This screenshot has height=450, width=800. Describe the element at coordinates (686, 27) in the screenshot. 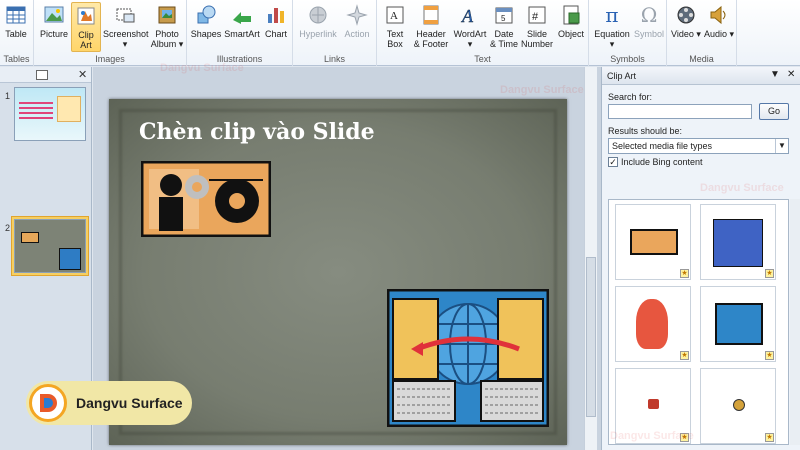

I see `video-button: Video ▾` at that location.